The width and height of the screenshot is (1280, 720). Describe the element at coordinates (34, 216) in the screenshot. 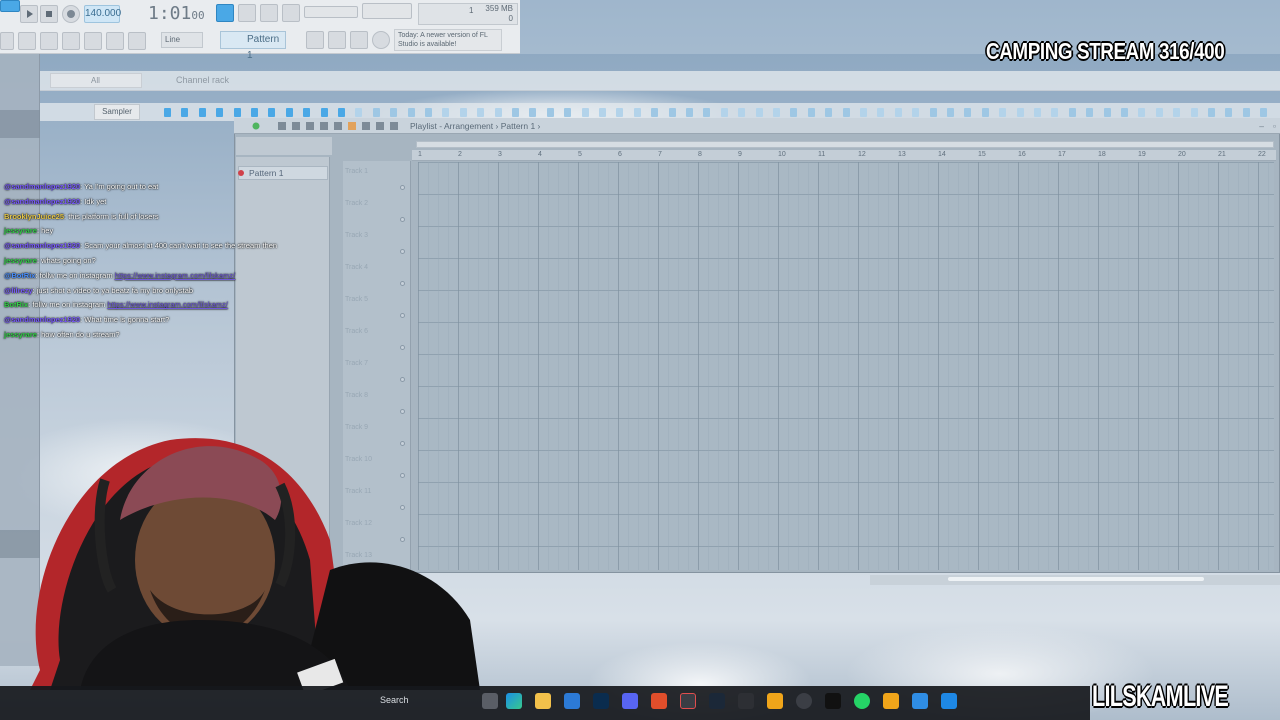

I see `chat-username: BrooklynJuice25` at that location.